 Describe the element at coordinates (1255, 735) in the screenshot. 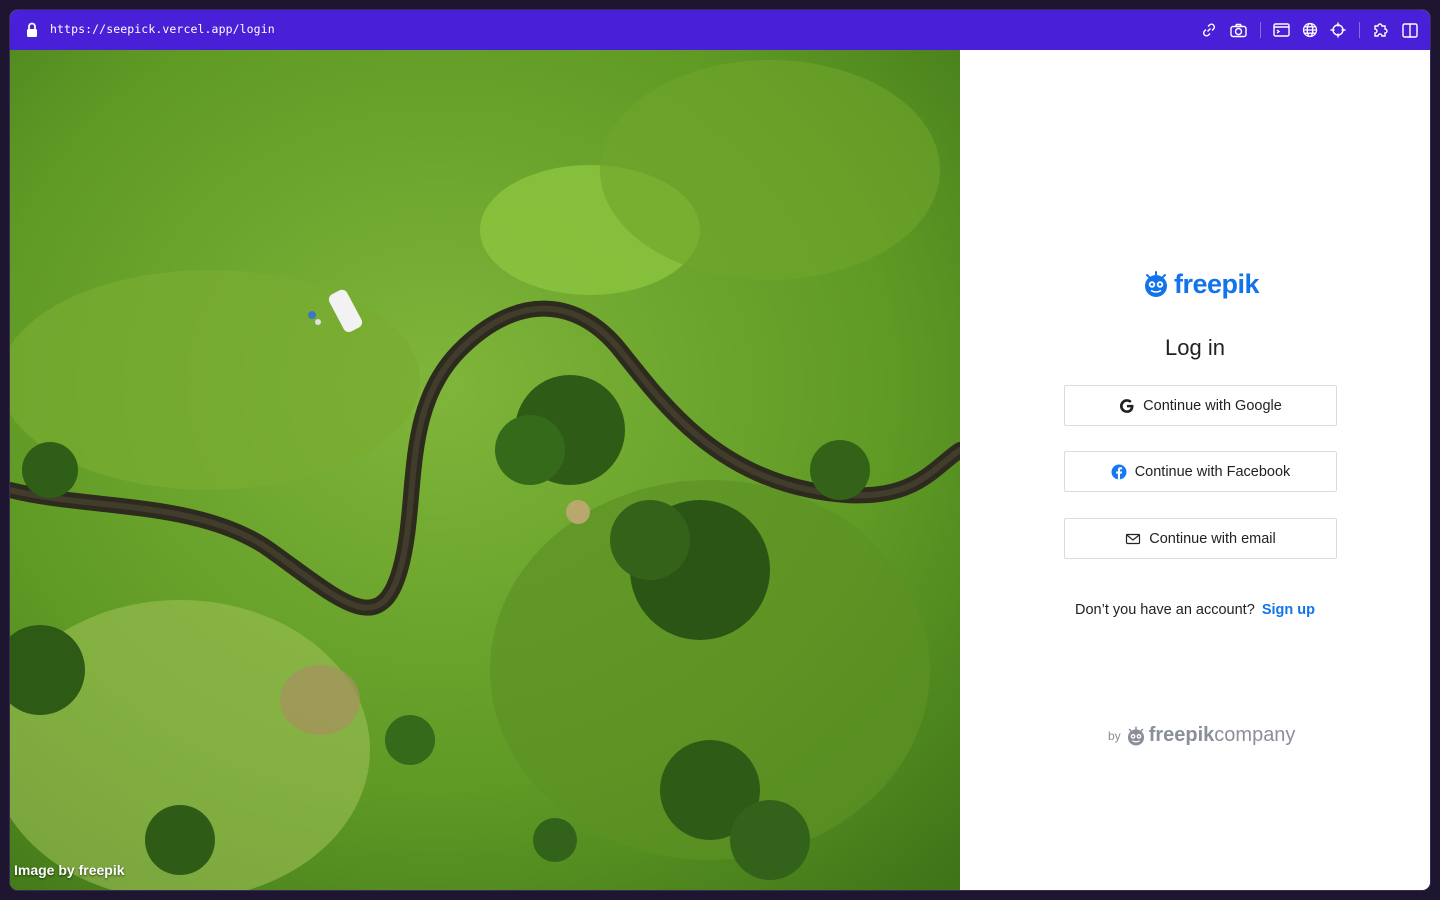

I see `footer-brand-light: company` at that location.